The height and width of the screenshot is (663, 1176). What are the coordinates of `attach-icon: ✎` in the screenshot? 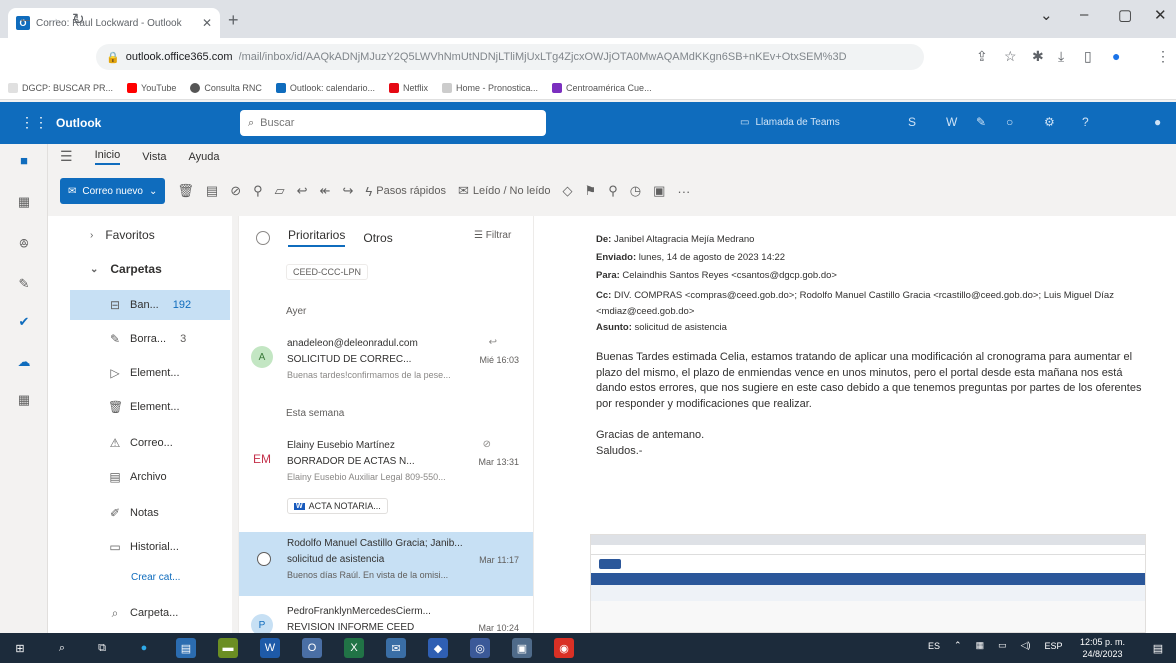 It's located at (24, 284).